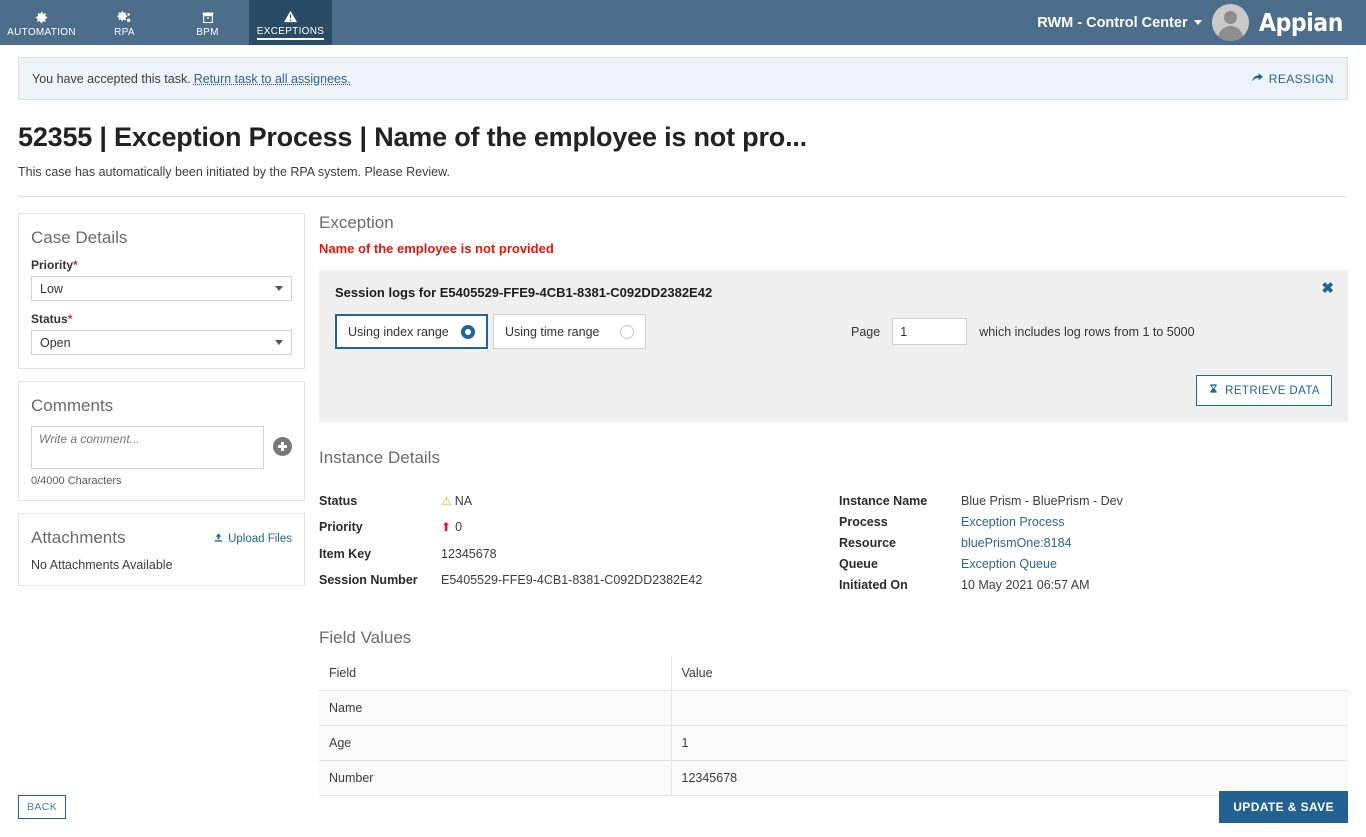 The image size is (1366, 837). What do you see at coordinates (446, 501) in the screenshot?
I see `warning-triangle-icon: ⚠` at bounding box center [446, 501].